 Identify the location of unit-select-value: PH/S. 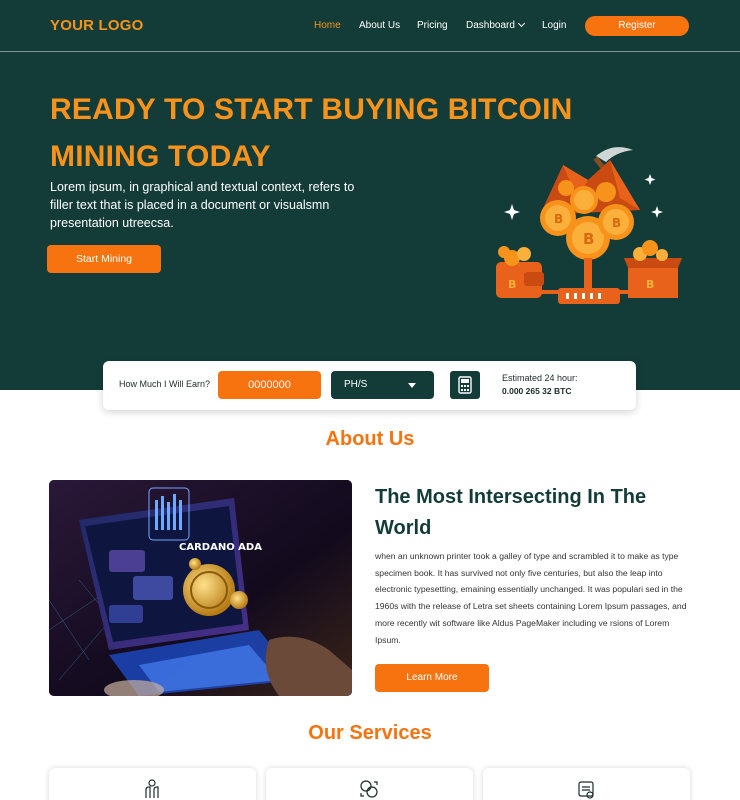
(356, 384).